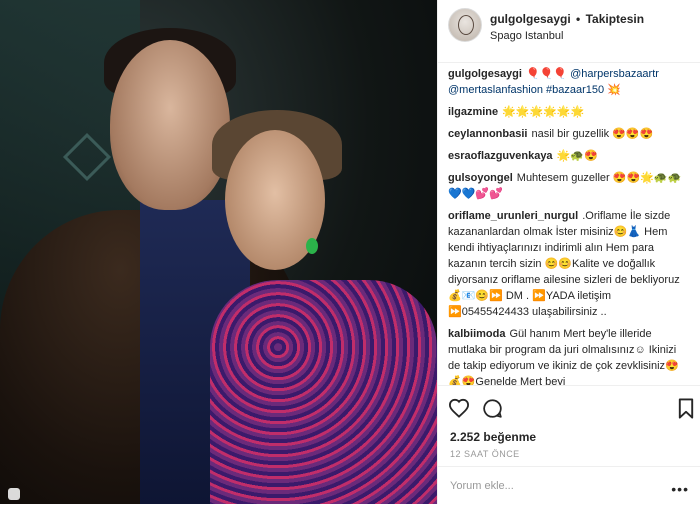 The height and width of the screenshot is (505, 700). I want to click on comment-username: oriflame_urunleri_nurgul, so click(513, 216).